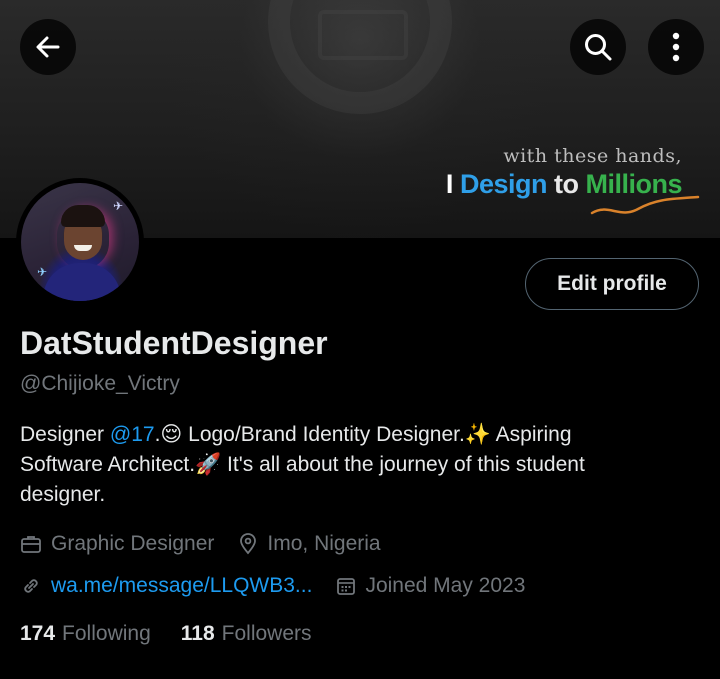 The height and width of the screenshot is (679, 720). I want to click on banner-logo-mark, so click(363, 35).